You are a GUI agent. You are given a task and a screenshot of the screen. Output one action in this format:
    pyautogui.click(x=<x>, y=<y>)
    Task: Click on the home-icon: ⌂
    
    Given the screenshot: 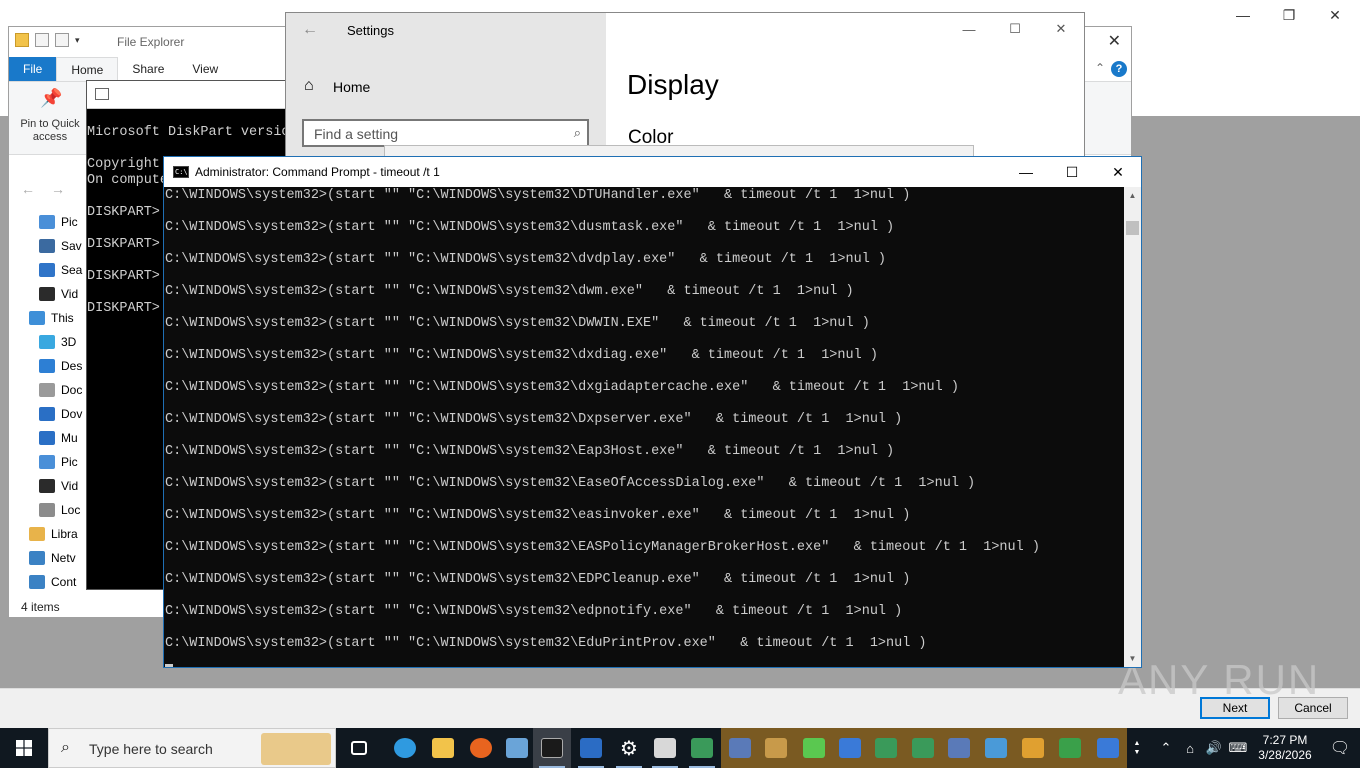 What is the action you would take?
    pyautogui.click(x=309, y=86)
    